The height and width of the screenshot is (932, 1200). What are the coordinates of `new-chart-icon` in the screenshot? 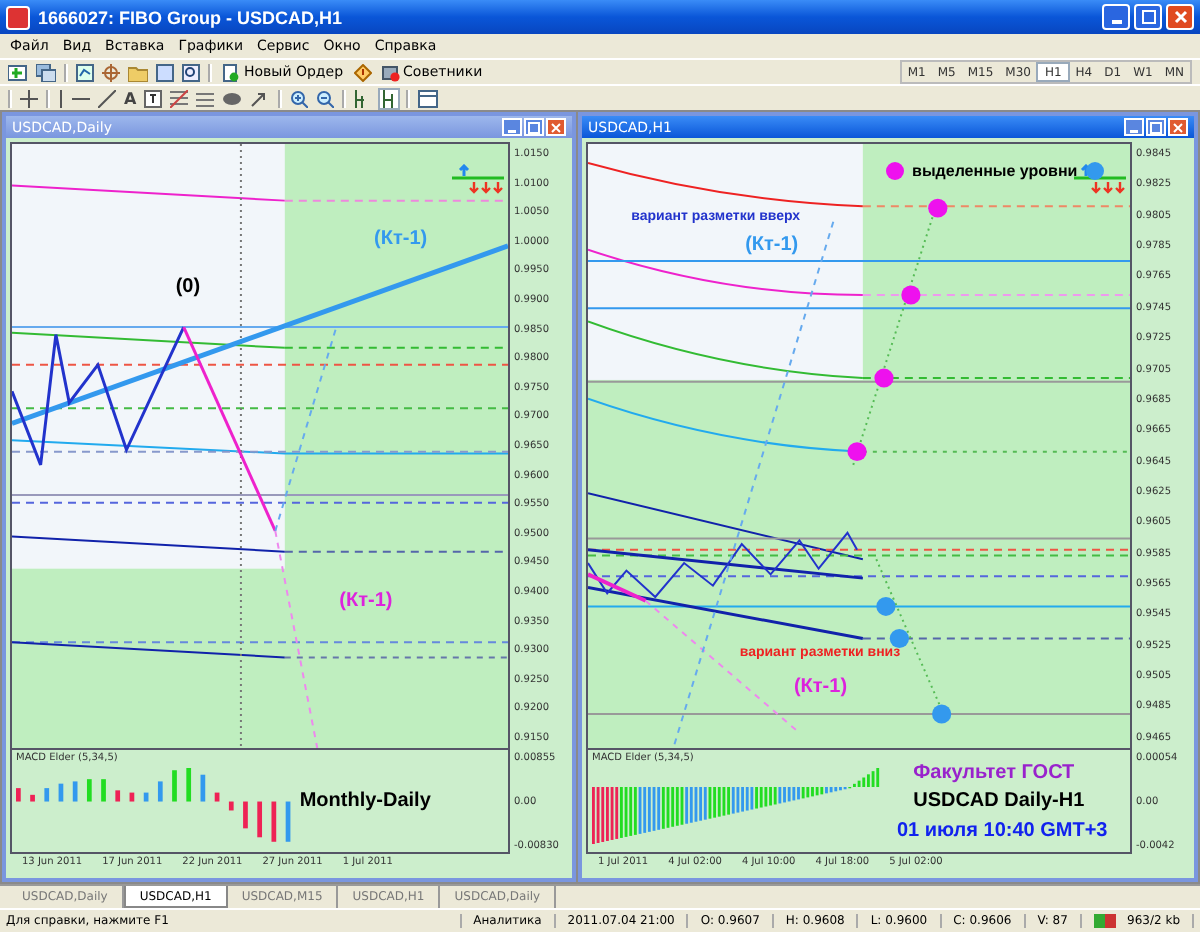 It's located at (18, 72).